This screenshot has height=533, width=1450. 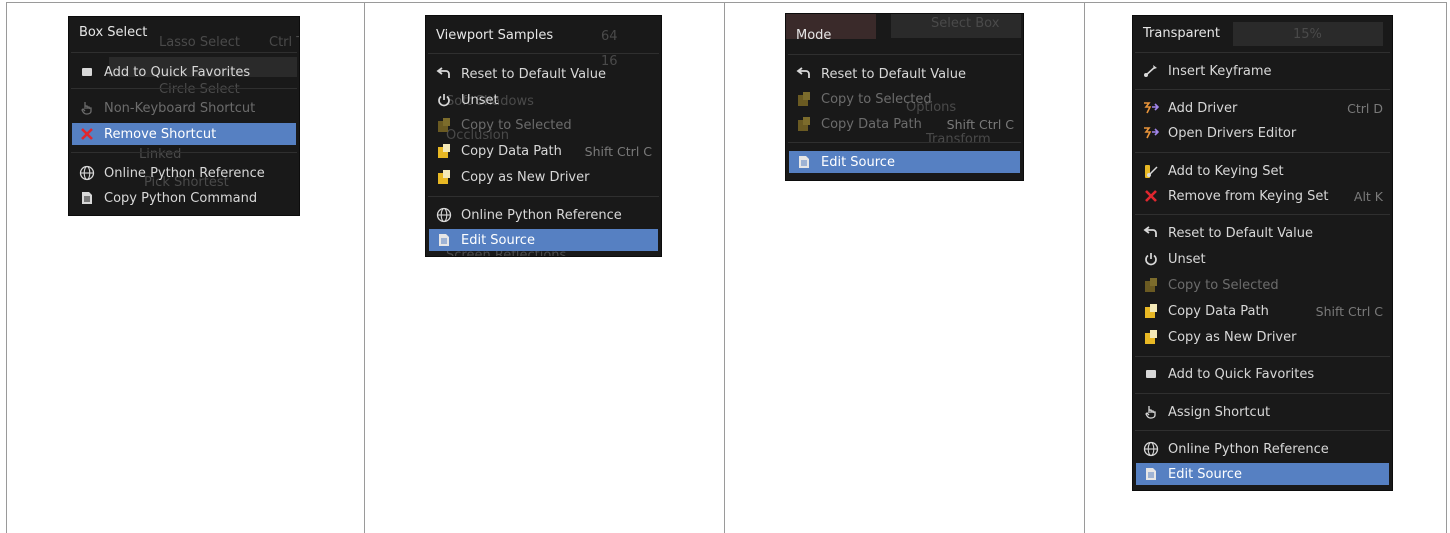 I want to click on menu-item-remove-from-keying-set: Remove from Keying Set Alt K, so click(x=1262, y=196).